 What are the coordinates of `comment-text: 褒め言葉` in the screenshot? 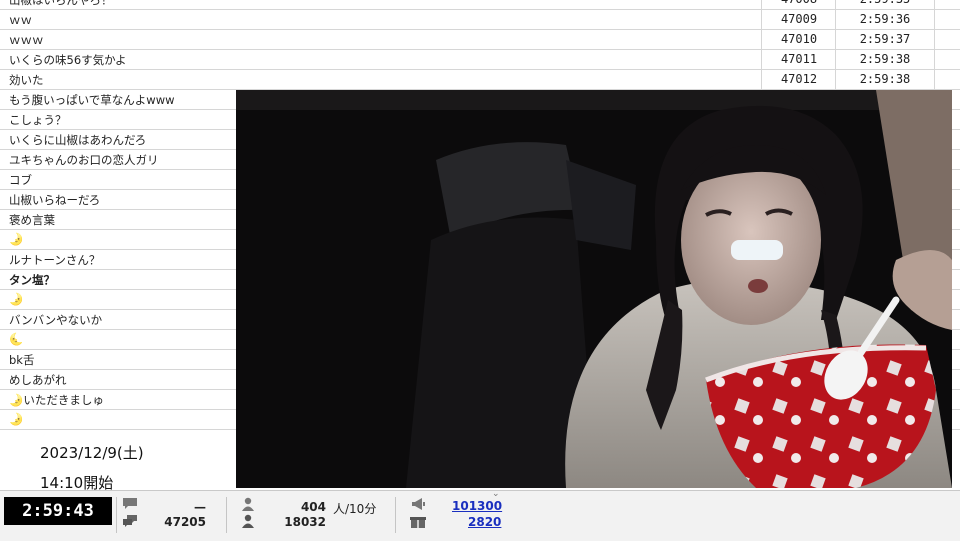 It's located at (32, 220).